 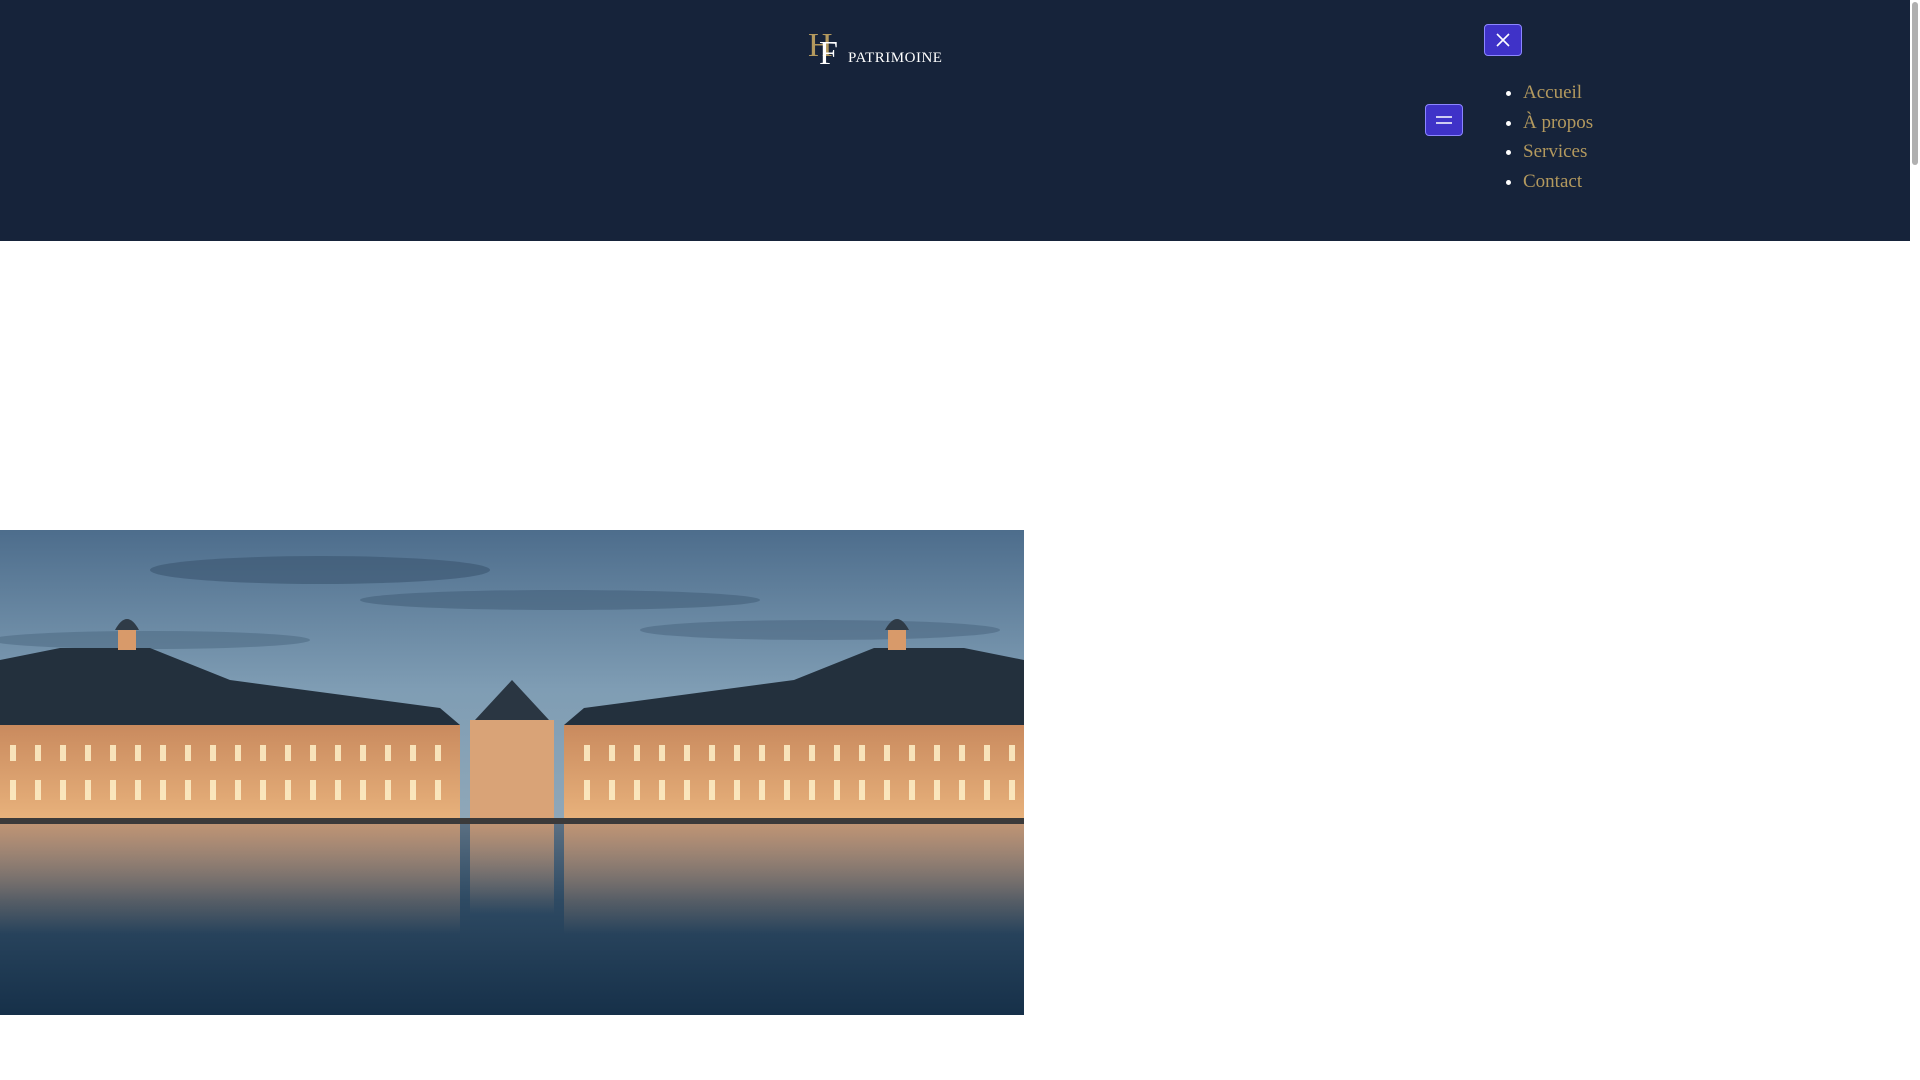 I want to click on scrollbar-thumb, so click(x=1915, y=83).